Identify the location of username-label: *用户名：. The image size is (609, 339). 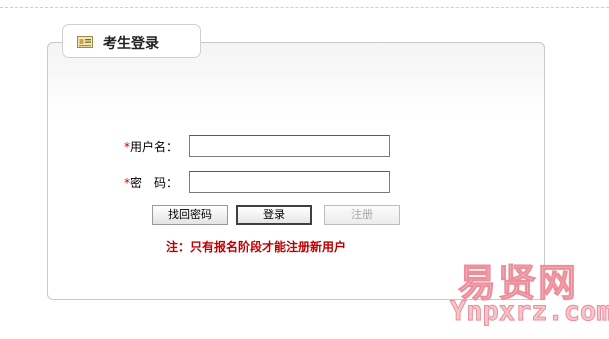
(154, 146).